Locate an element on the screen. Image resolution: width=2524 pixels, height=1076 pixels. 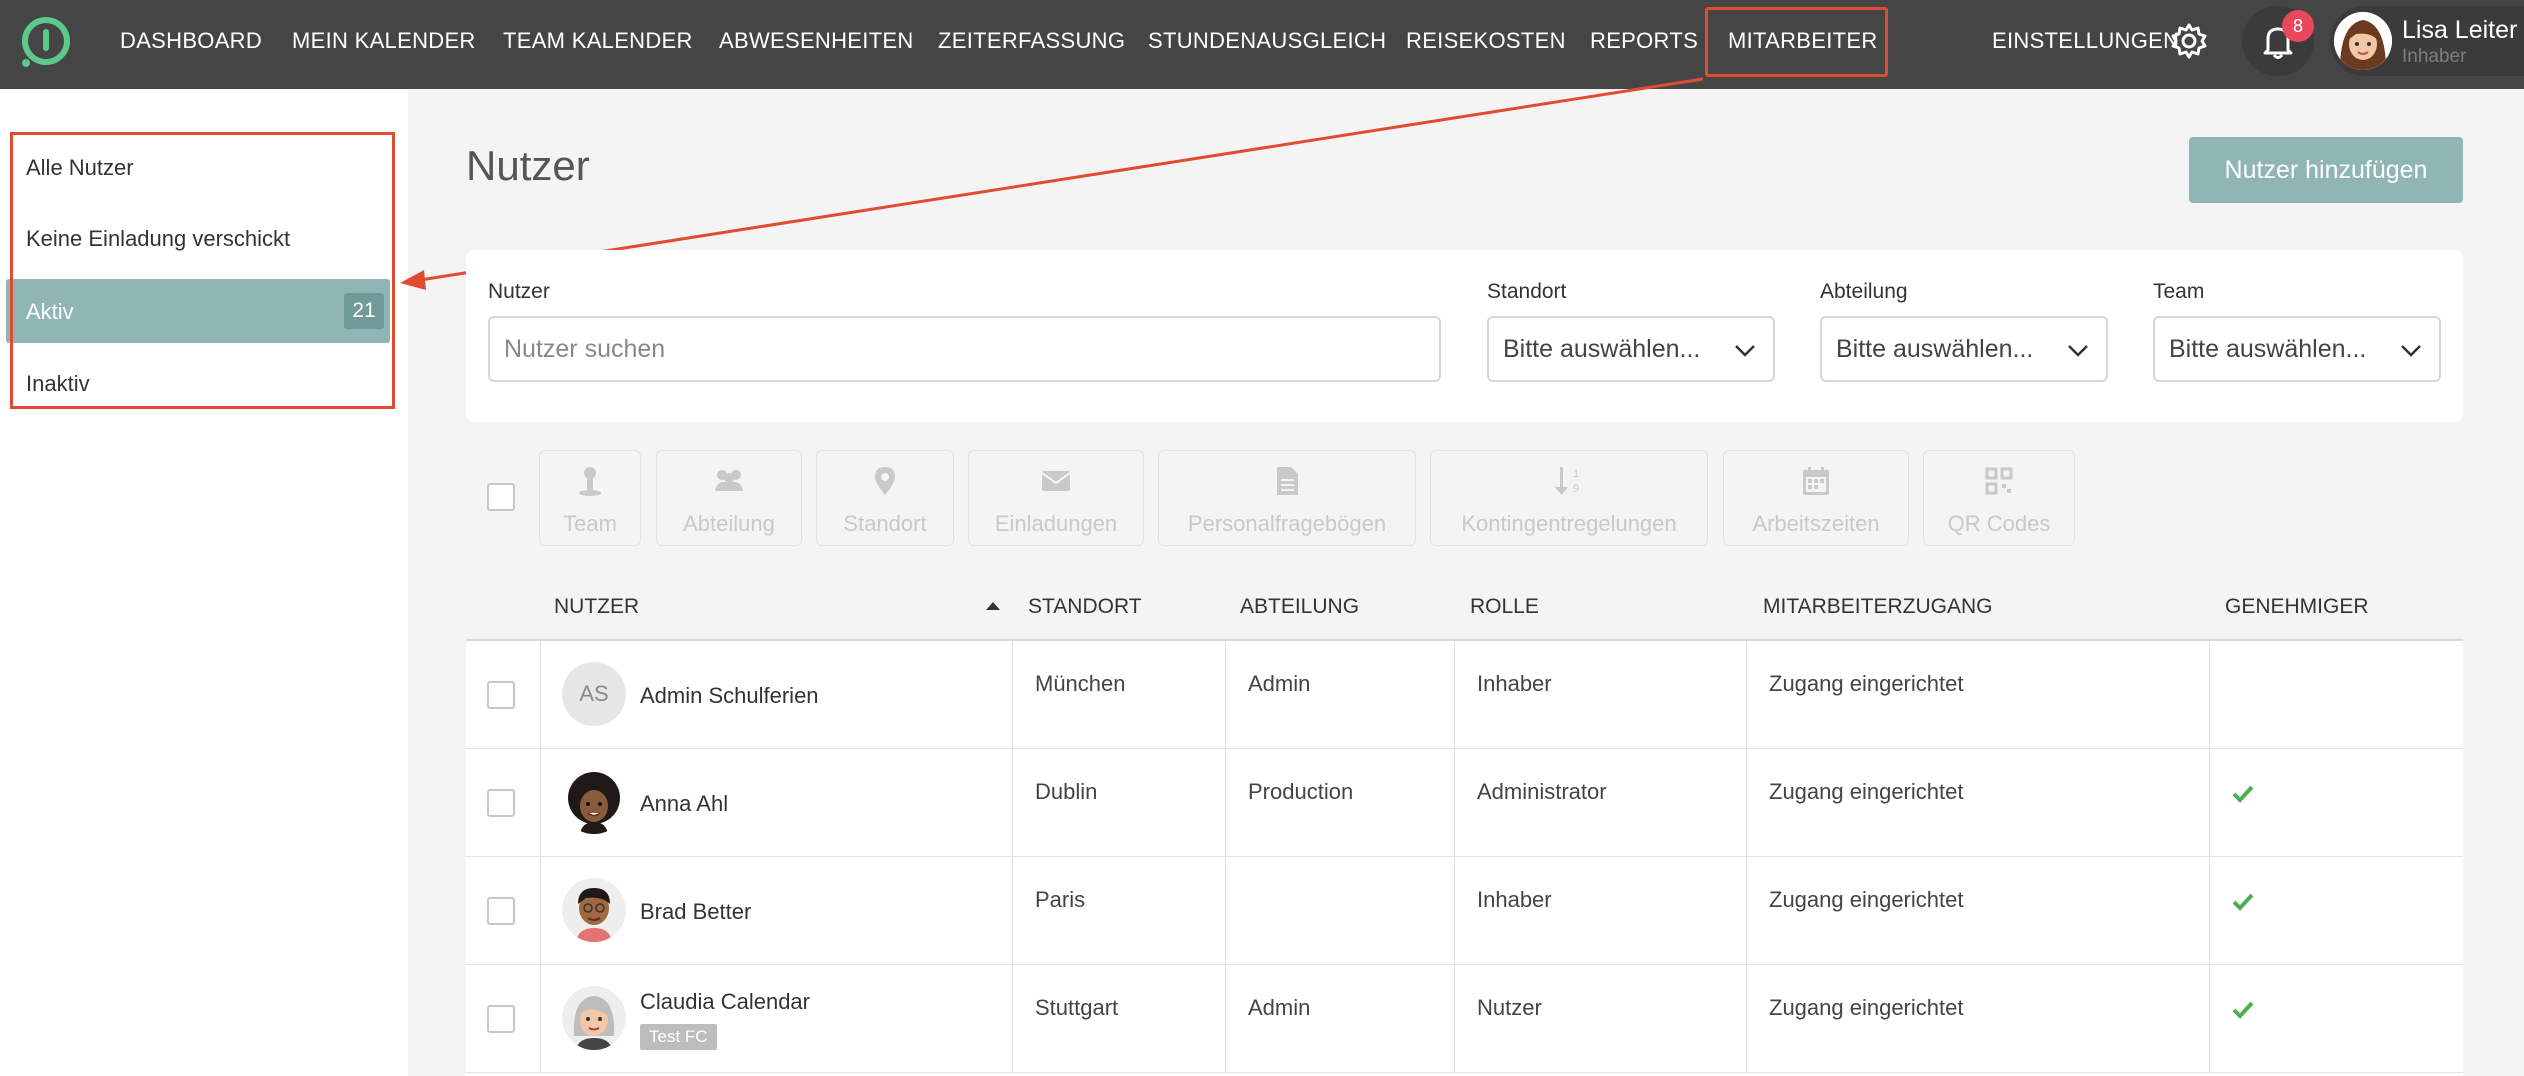
bulk-location-button: Standort is located at coordinates (885, 498).